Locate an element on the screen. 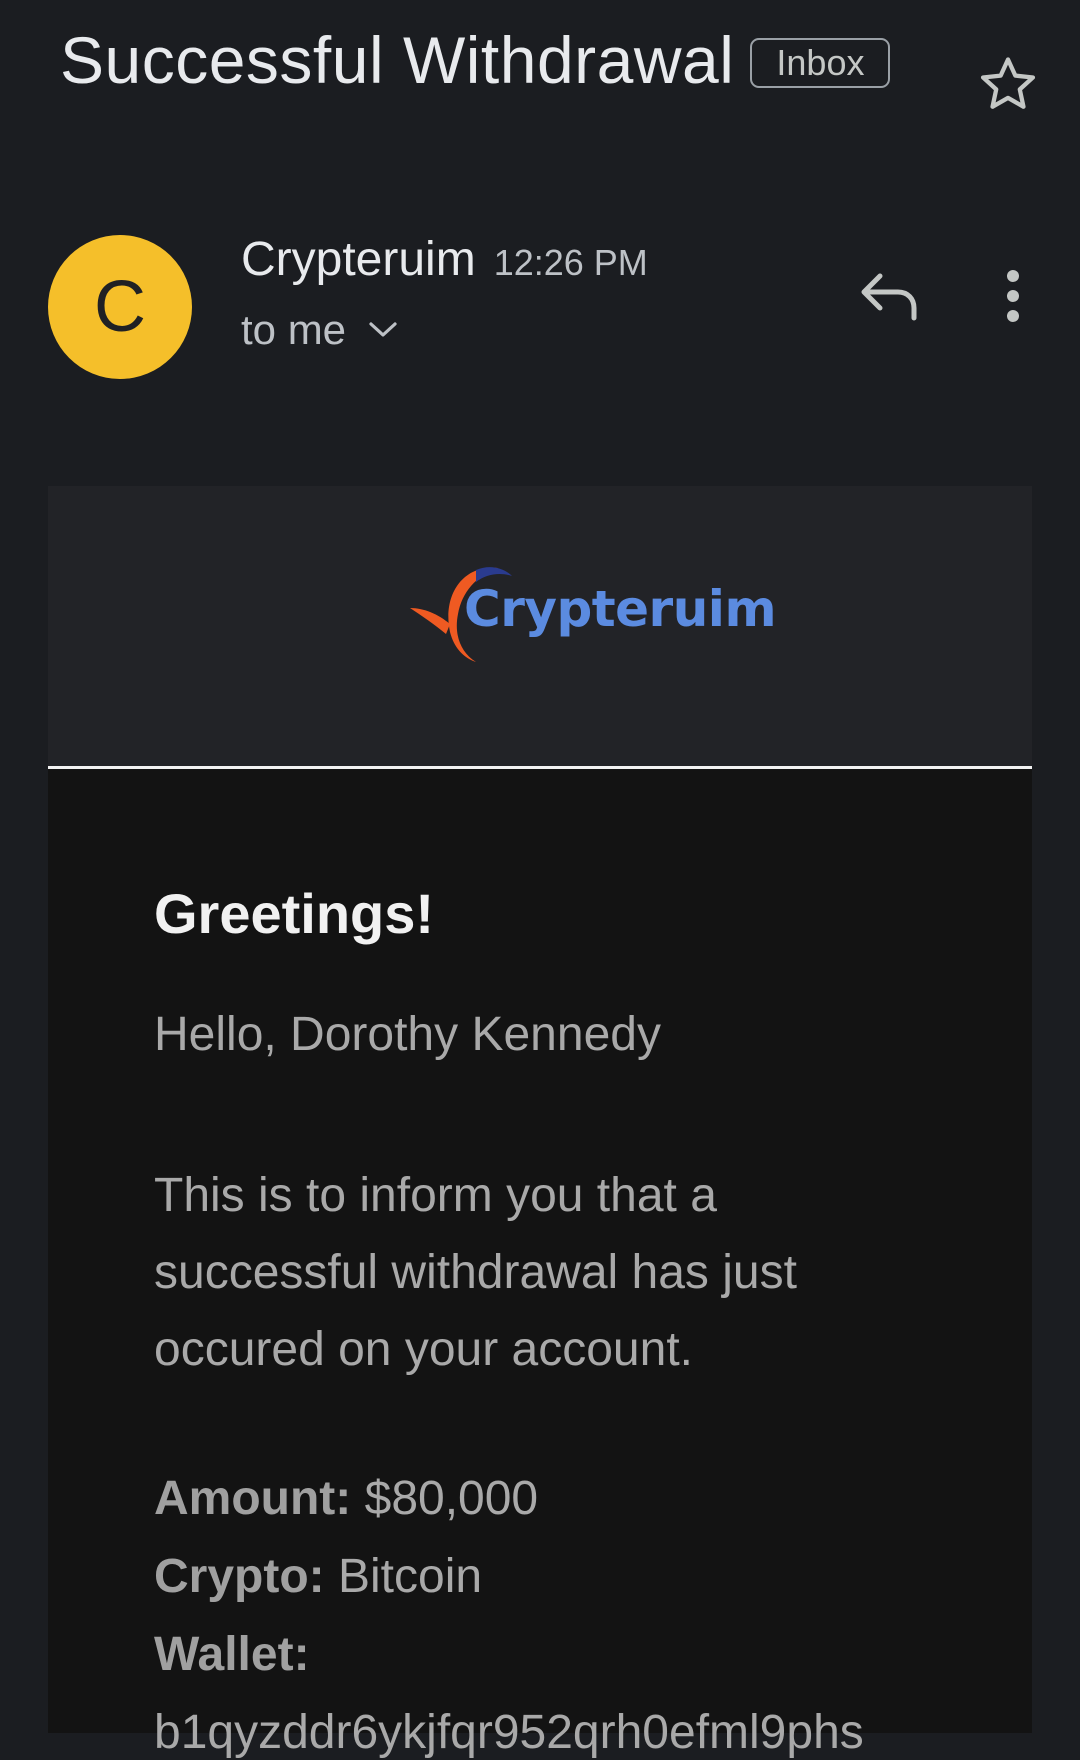  crypto-value: Bitcoin is located at coordinates (403, 1576).